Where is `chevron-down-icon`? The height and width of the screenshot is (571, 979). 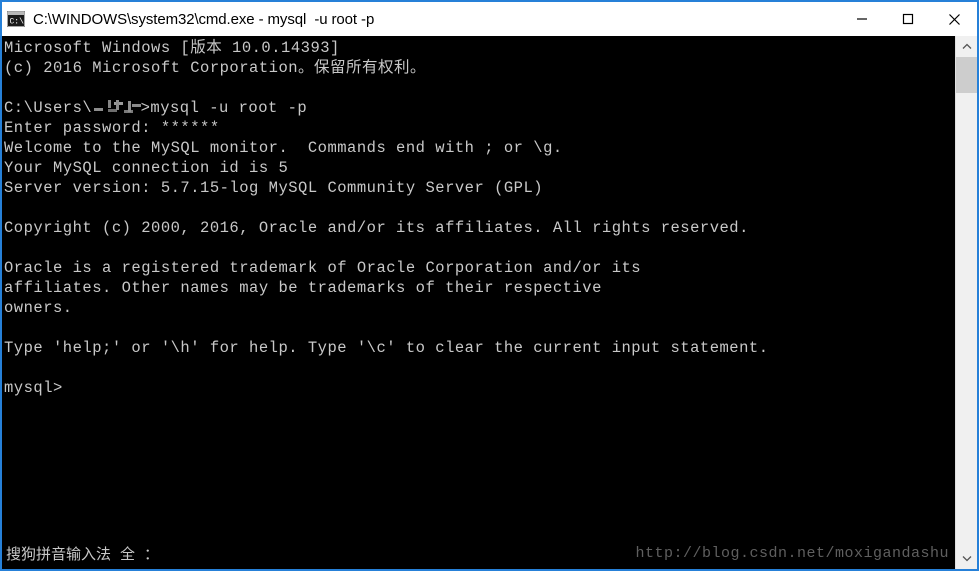
chevron-down-icon is located at coordinates (966, 559).